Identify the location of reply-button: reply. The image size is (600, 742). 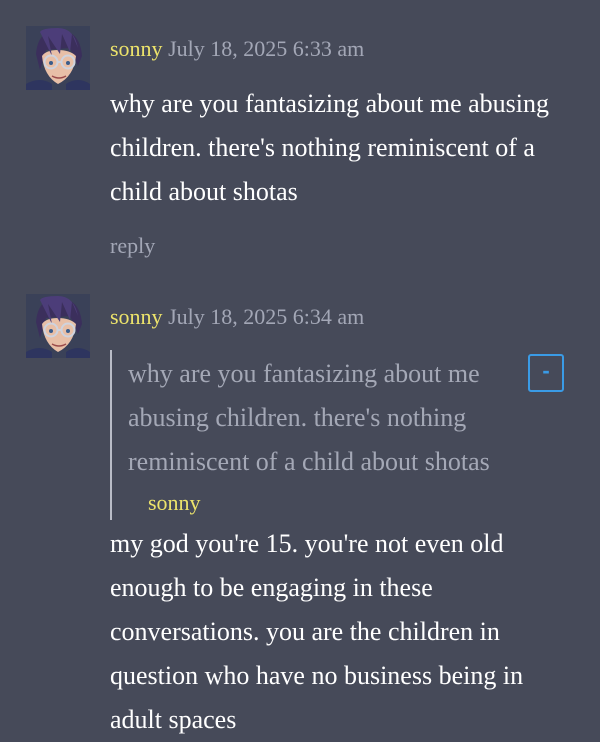
(132, 246).